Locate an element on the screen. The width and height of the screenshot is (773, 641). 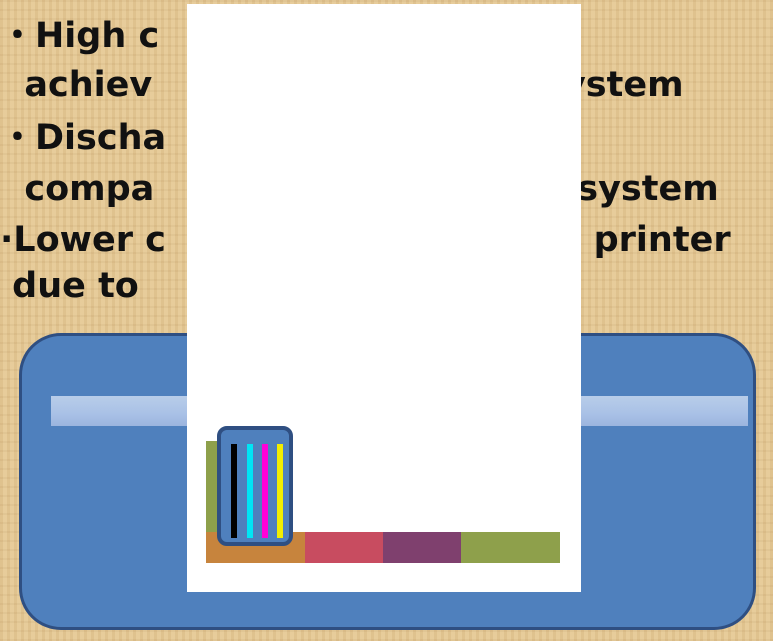
printed-swatch-purple is located at coordinates (422, 547).